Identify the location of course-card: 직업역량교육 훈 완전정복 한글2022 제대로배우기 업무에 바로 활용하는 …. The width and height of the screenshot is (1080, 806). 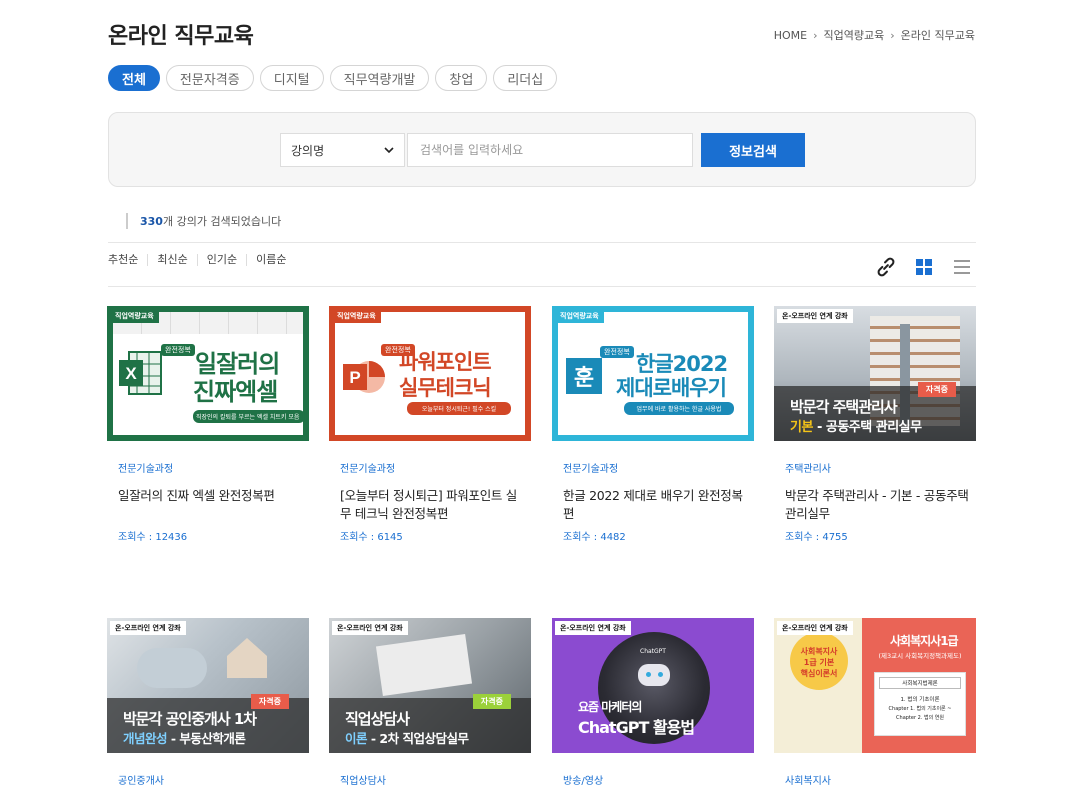
(653, 424).